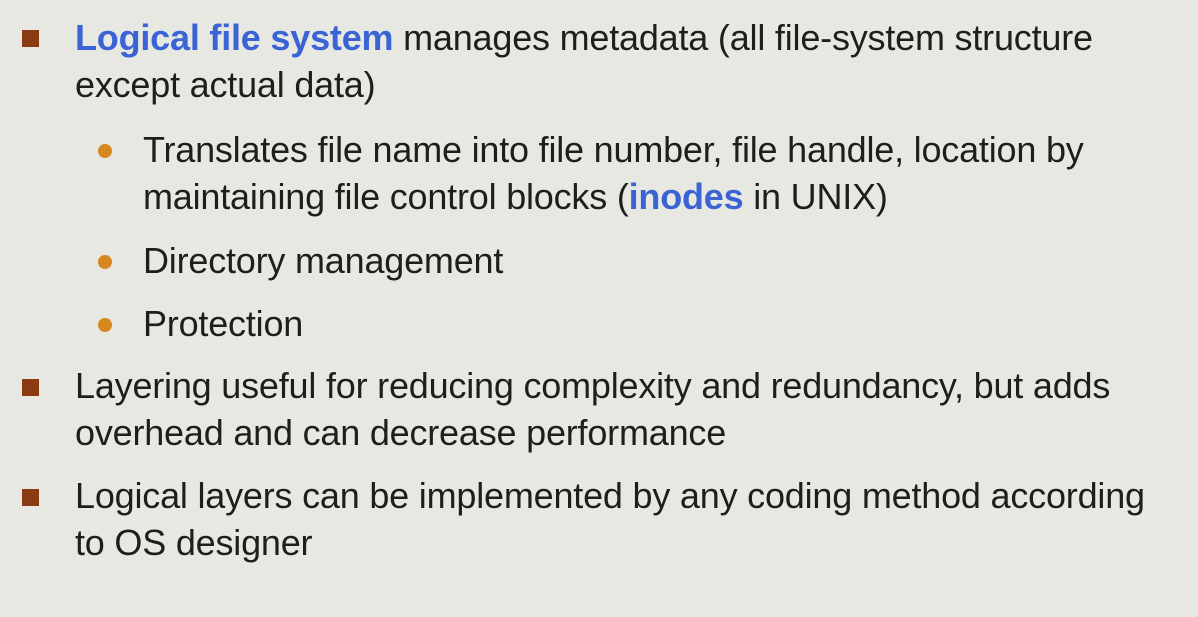 The height and width of the screenshot is (617, 1198). What do you see at coordinates (670, 323) in the screenshot?
I see `sub-bullet-protection: Protection` at bounding box center [670, 323].